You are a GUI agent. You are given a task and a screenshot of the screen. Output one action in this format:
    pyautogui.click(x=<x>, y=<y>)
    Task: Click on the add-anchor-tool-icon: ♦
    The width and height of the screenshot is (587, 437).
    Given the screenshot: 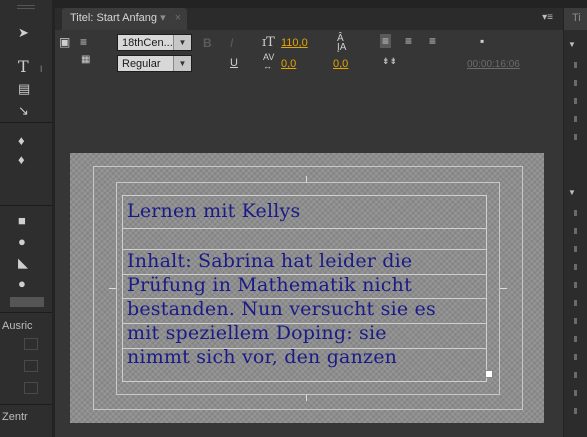 What is the action you would take?
    pyautogui.click(x=21, y=160)
    